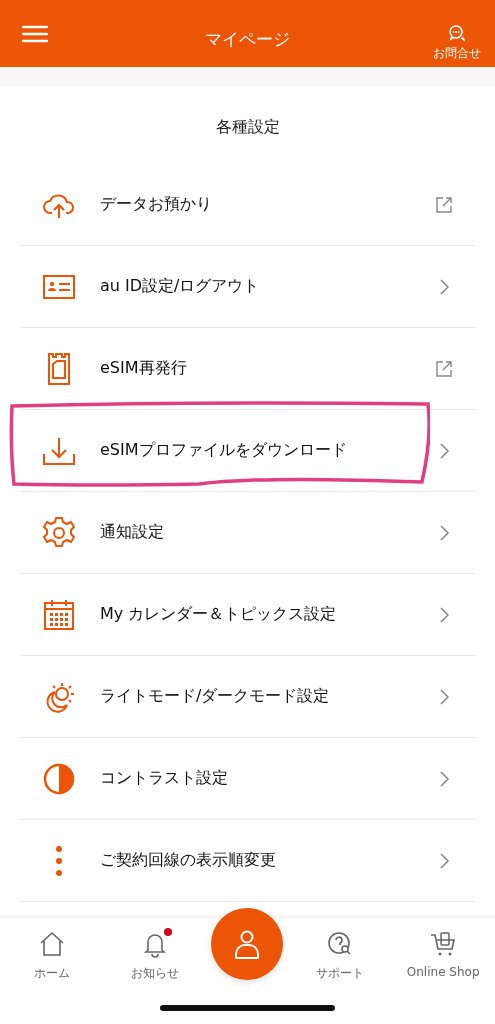  I want to click on item-label: データお預かり, so click(156, 204).